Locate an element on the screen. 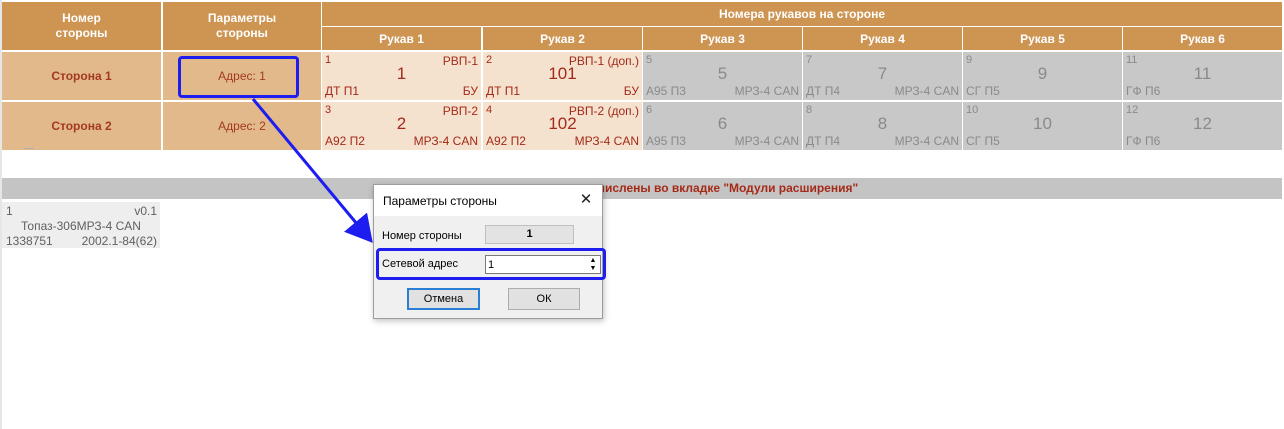 The height and width of the screenshot is (429, 1284). annotation-arrow is located at coordinates (312, 170).